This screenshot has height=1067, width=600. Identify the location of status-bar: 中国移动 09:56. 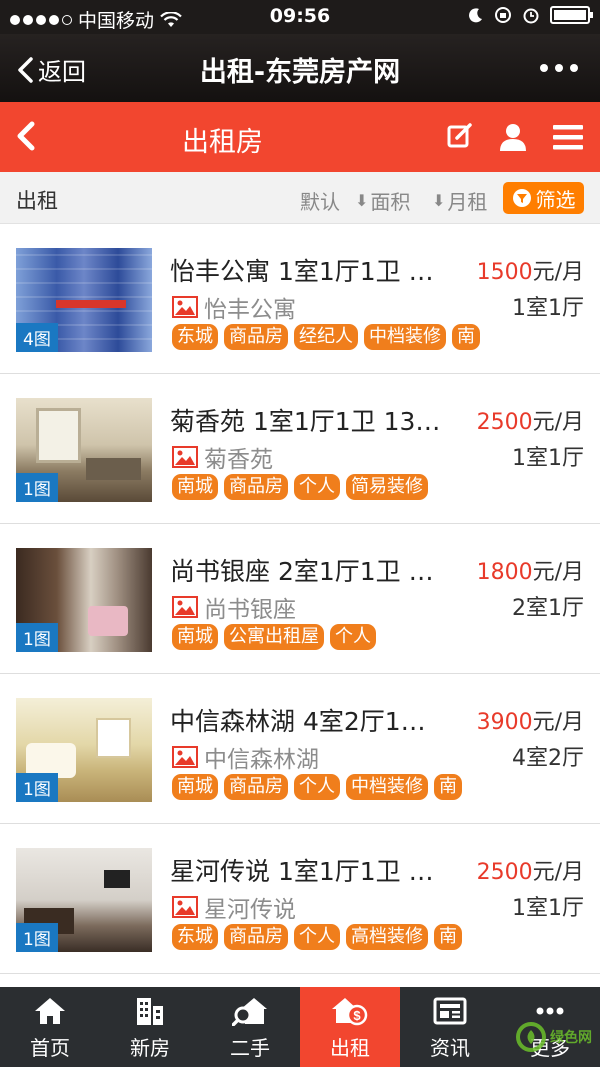
(300, 17).